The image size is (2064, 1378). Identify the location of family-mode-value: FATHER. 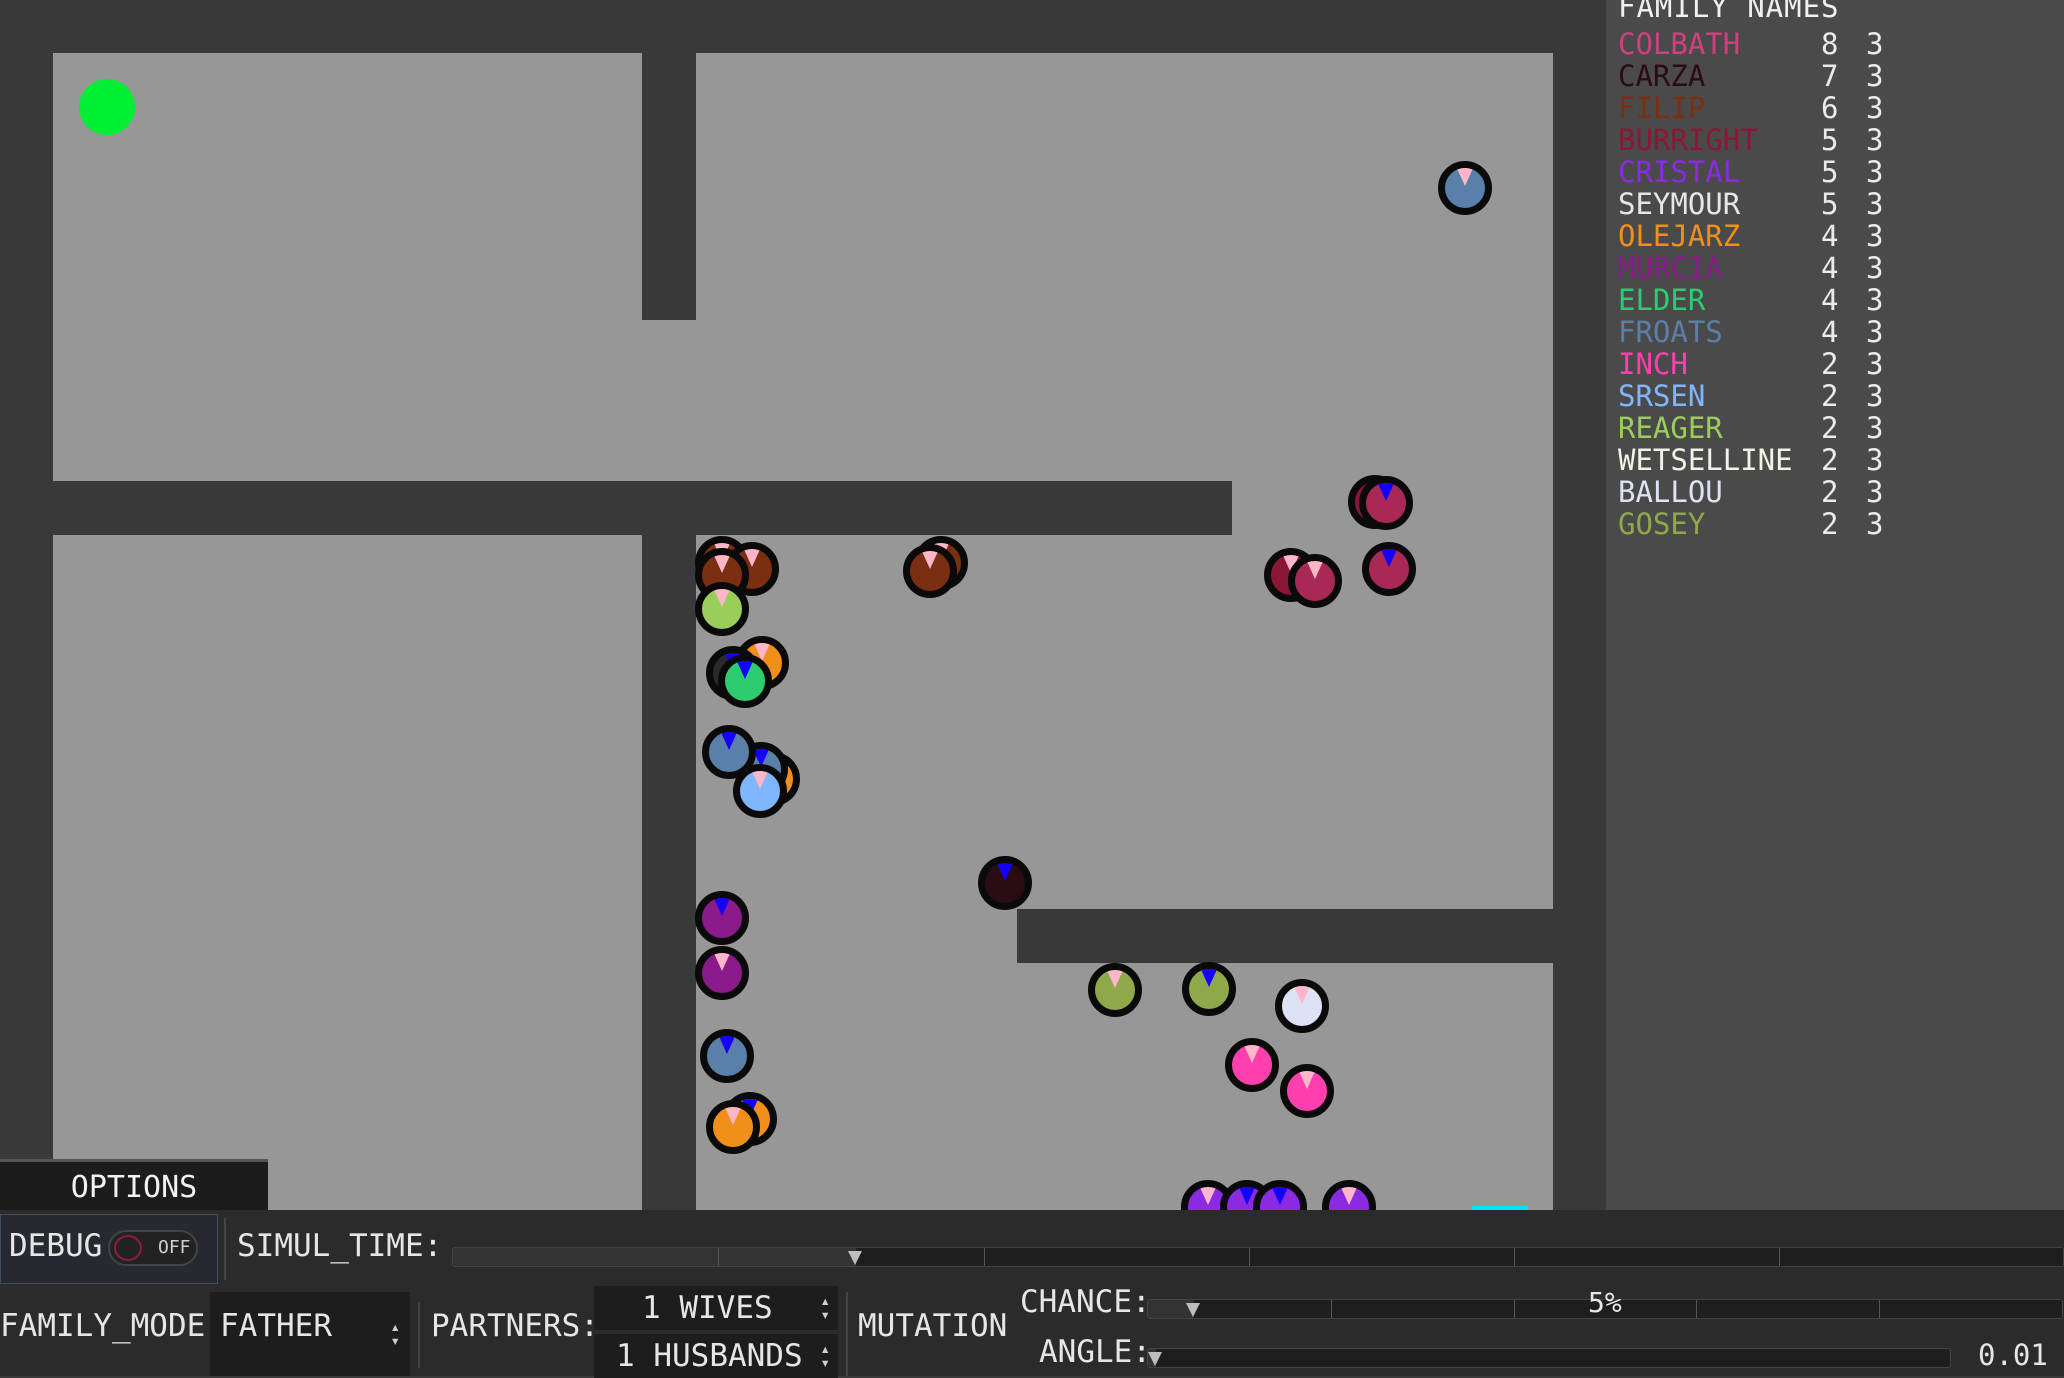
(276, 1326).